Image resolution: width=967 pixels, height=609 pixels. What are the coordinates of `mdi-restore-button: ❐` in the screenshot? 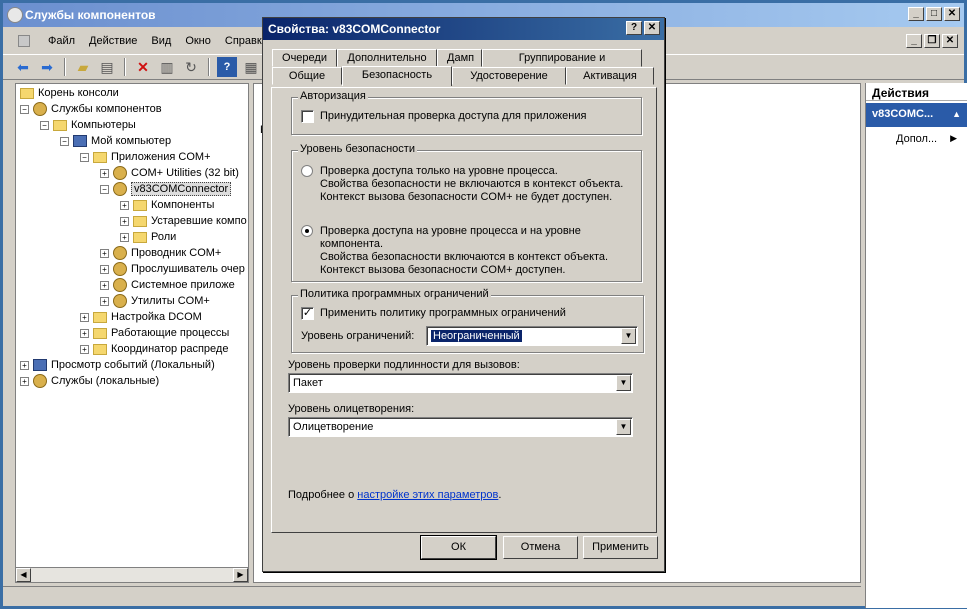 It's located at (932, 41).